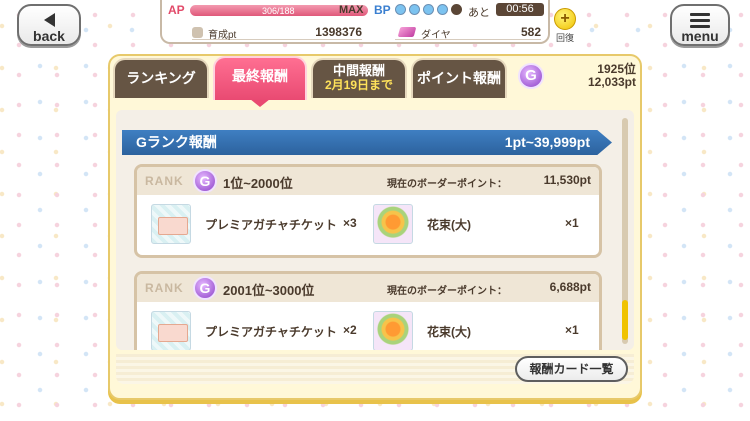 This screenshot has height=421, width=750. Describe the element at coordinates (576, 77) in the screenshot. I see `my-rank-summary: G 1925位 12,033pt` at that location.